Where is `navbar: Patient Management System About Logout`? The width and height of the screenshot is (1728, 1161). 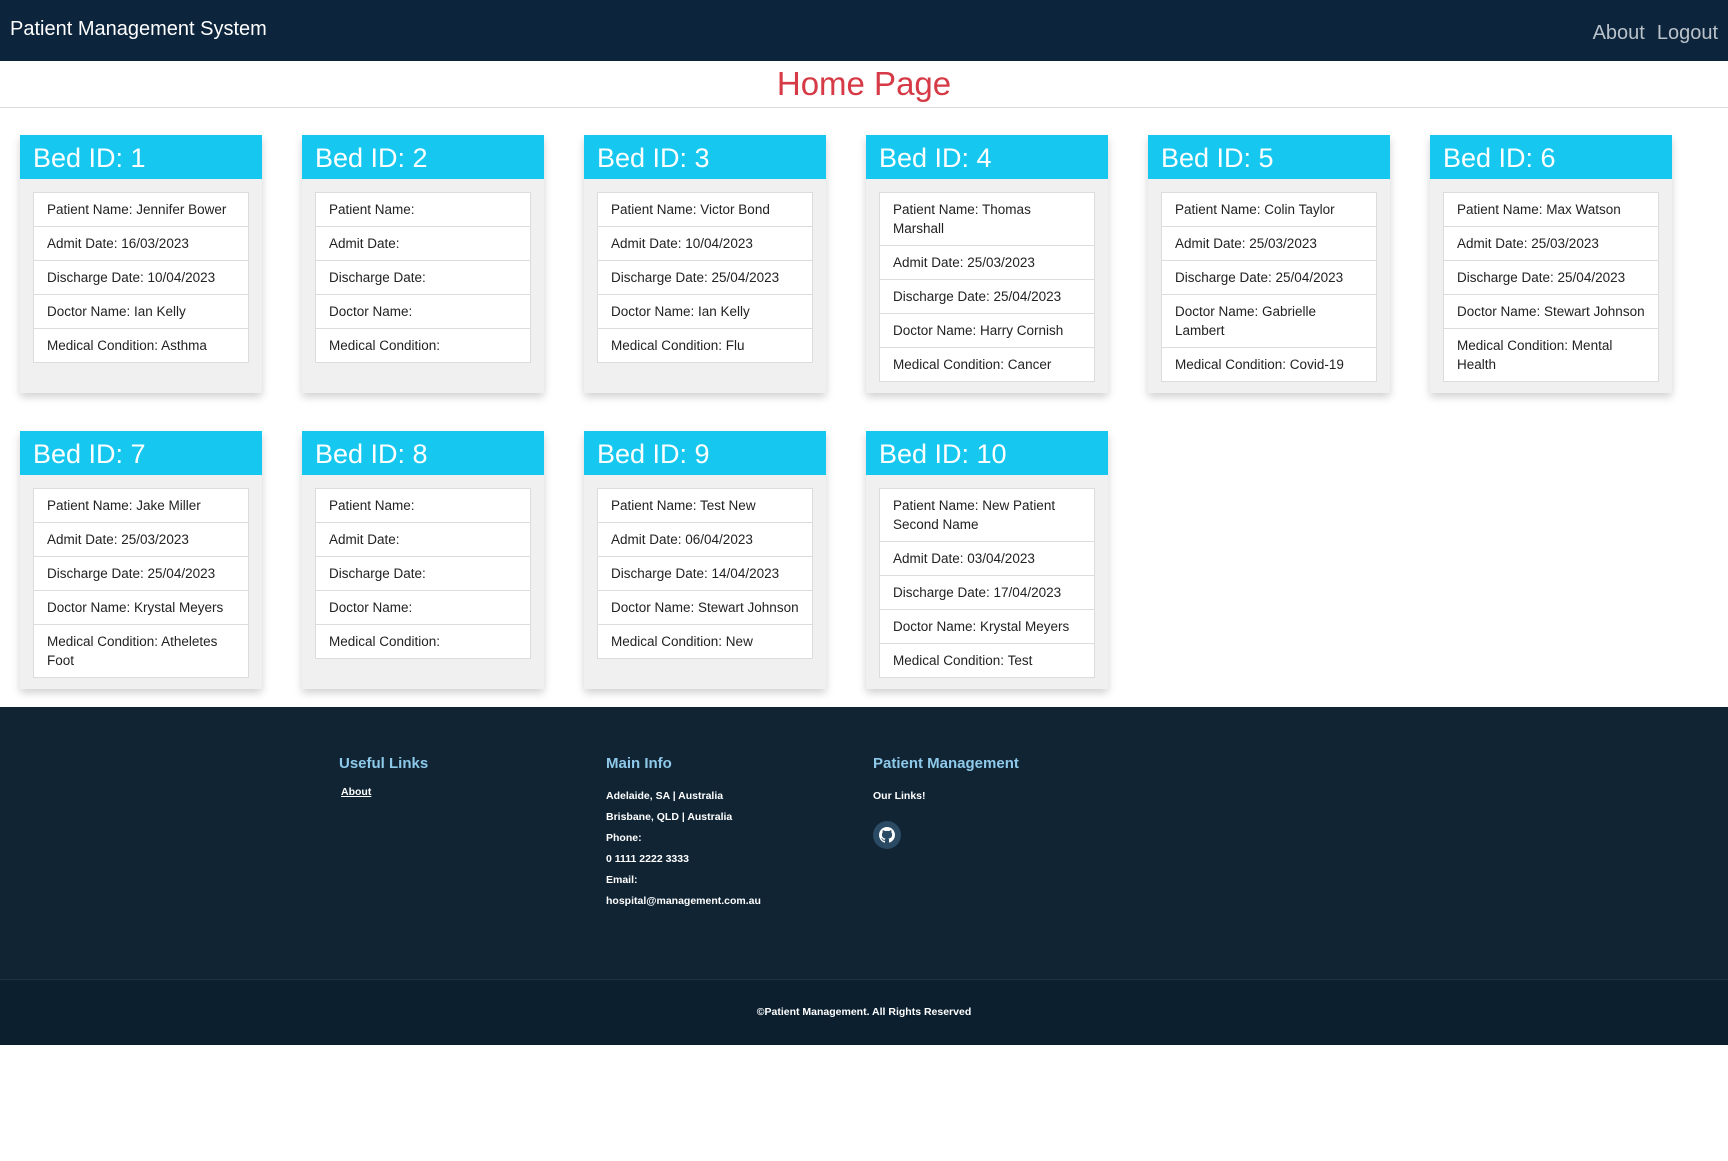
navbar: Patient Management System About Logout is located at coordinates (864, 30).